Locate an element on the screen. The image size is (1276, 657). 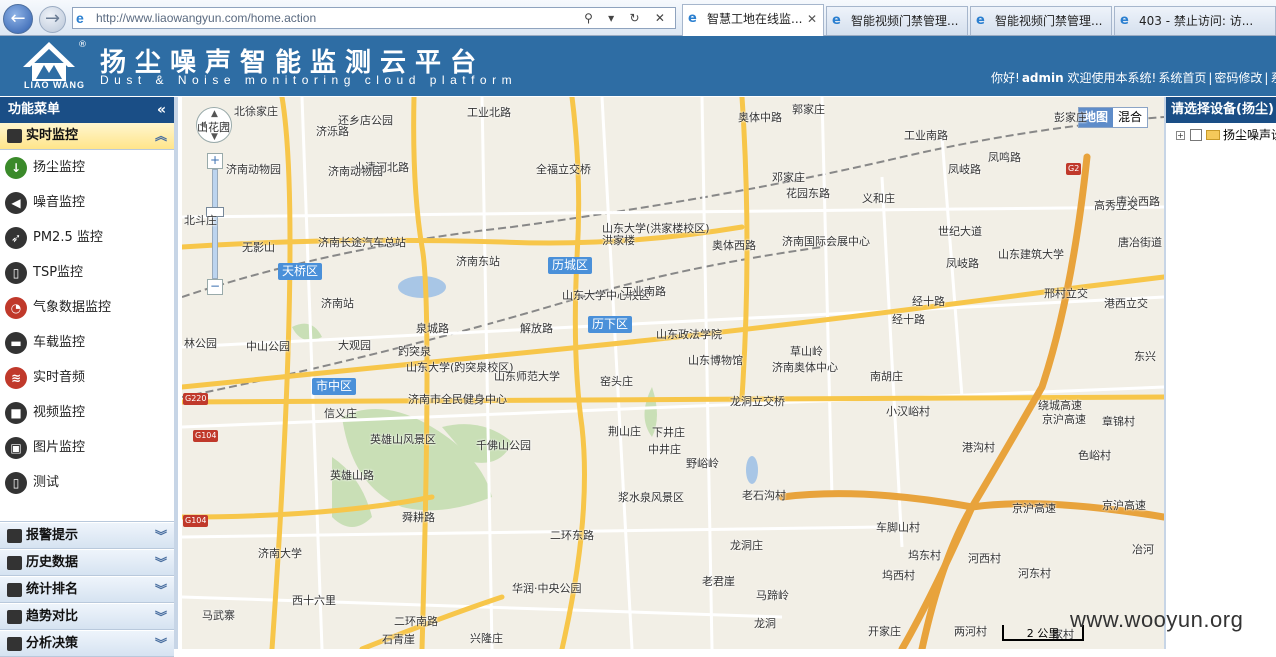
address-url: http://www.liaowangyun.com/home.action is located at coordinates (206, 18).